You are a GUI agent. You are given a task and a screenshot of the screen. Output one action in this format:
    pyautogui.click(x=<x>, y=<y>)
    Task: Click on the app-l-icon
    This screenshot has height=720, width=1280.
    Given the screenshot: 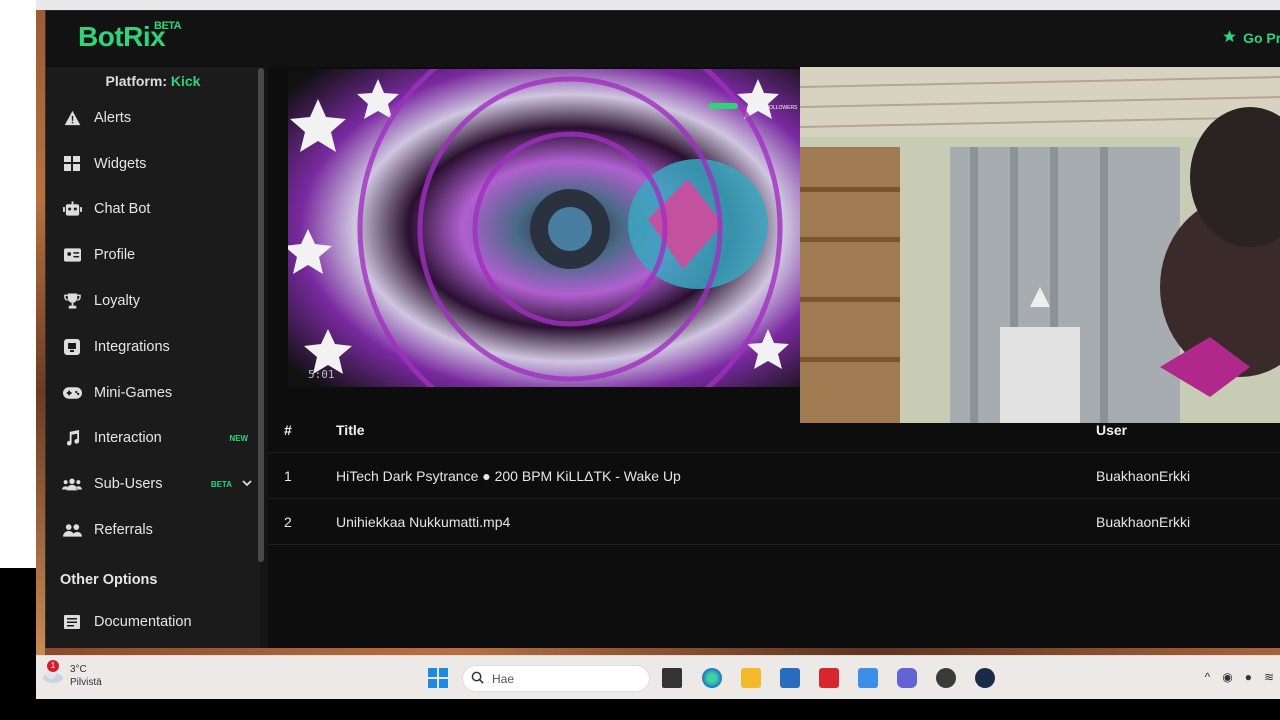 What is the action you would take?
    pyautogui.click(x=829, y=678)
    